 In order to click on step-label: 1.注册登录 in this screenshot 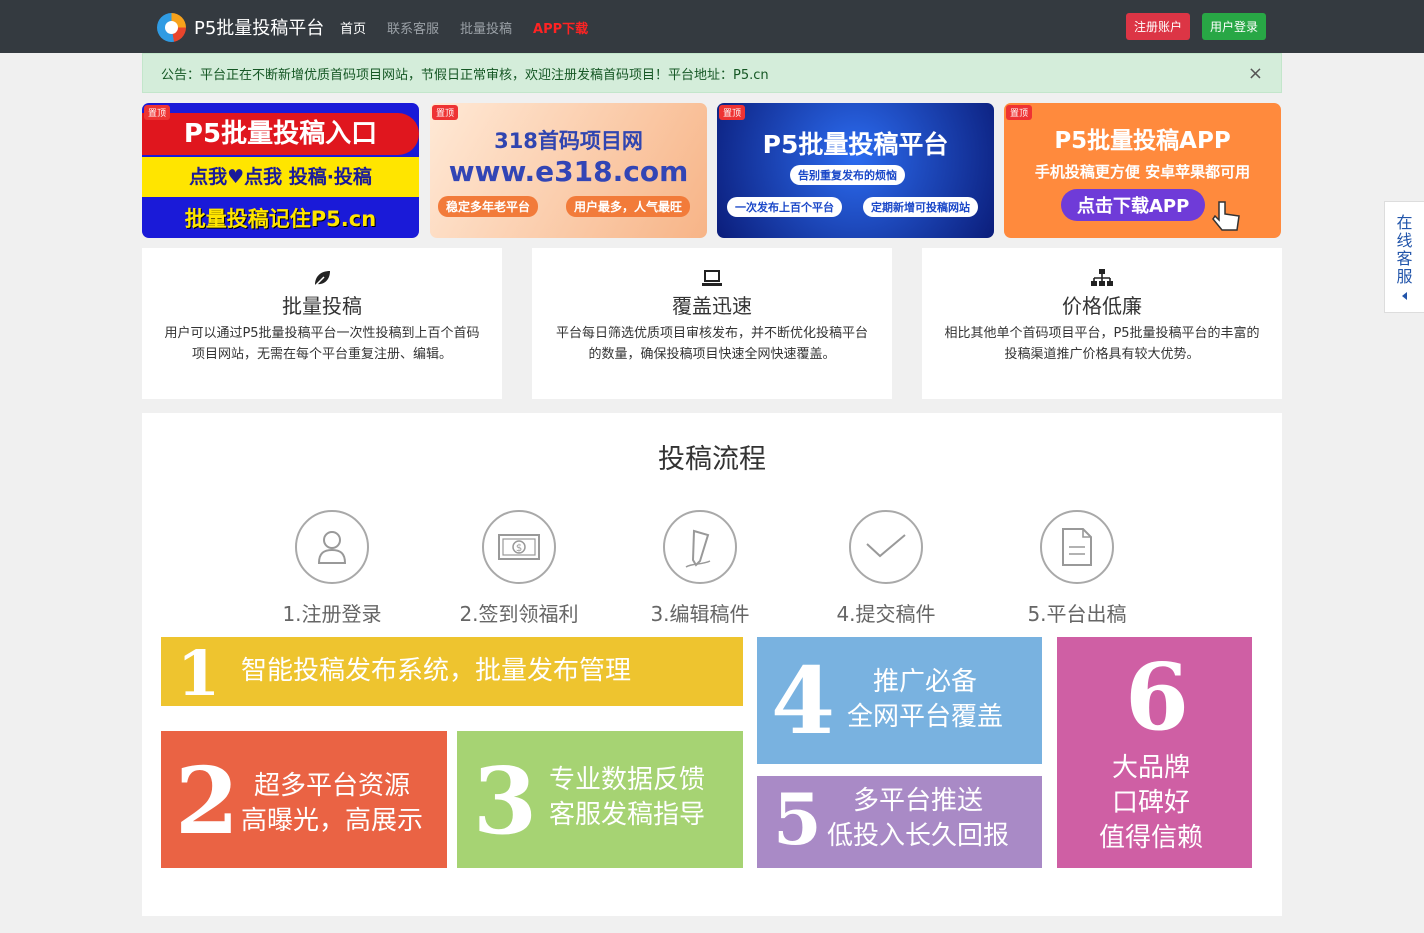, I will do `click(332, 614)`.